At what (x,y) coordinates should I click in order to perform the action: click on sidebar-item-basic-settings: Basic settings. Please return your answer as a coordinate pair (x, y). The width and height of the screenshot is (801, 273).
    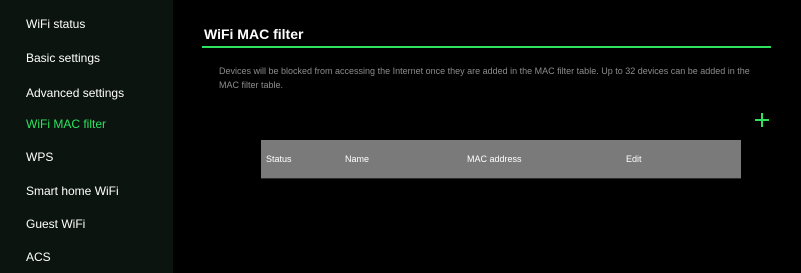
    Looking at the image, I should click on (63, 58).